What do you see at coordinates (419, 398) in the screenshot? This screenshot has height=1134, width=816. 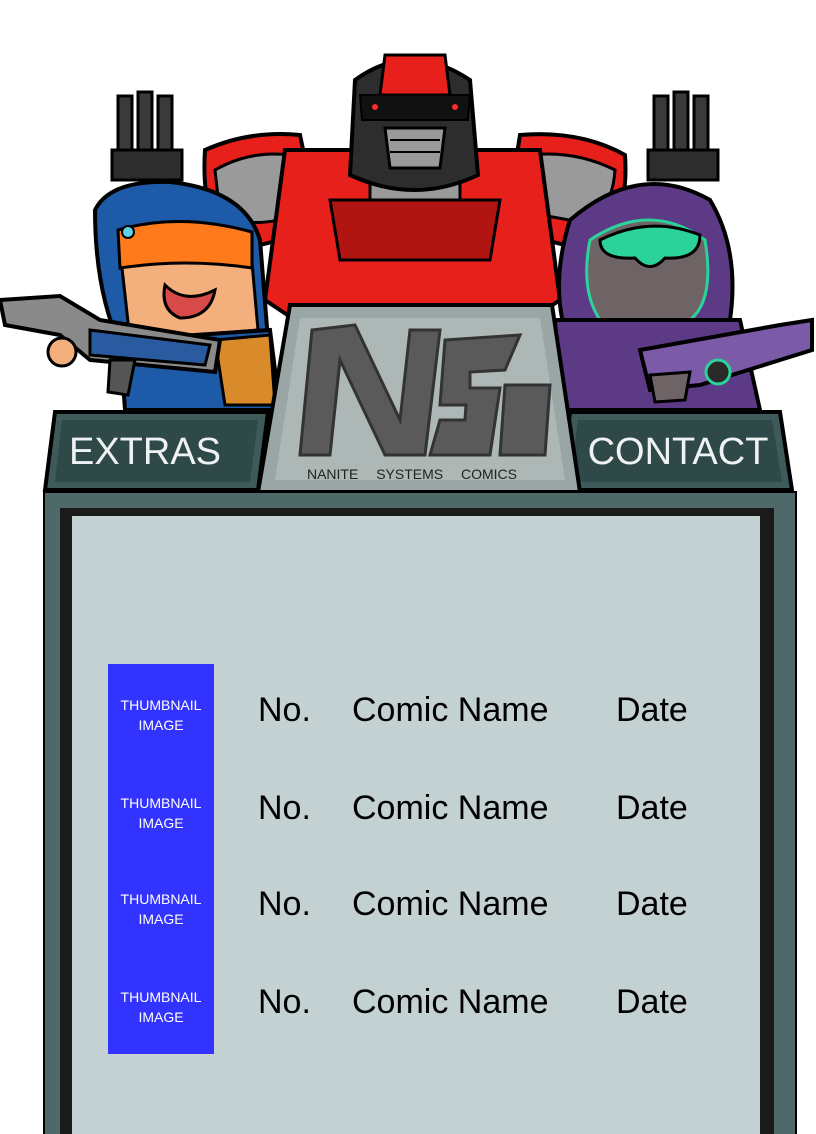 I see `nsc-logo-plate` at bounding box center [419, 398].